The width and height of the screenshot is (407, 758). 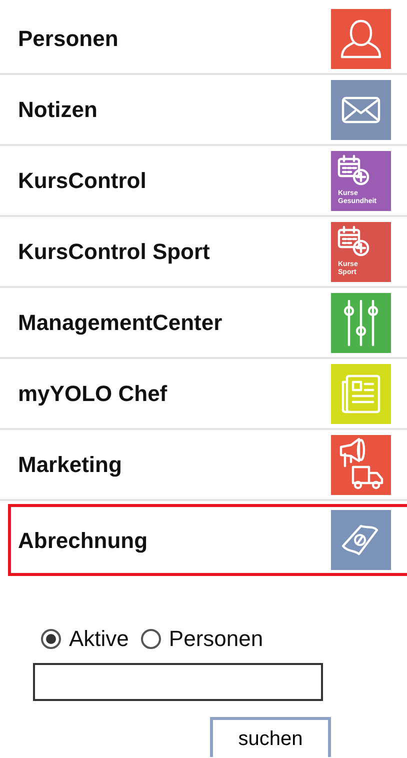 I want to click on menu-label: Personen, so click(x=68, y=39).